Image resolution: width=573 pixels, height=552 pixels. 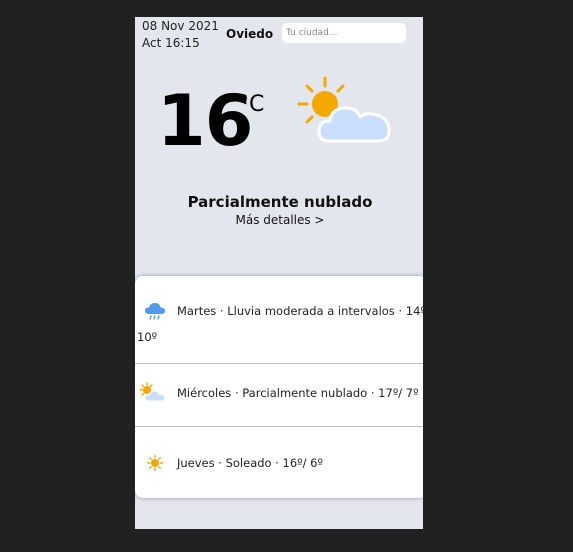 I want to click on city-search-input, so click(x=344, y=33).